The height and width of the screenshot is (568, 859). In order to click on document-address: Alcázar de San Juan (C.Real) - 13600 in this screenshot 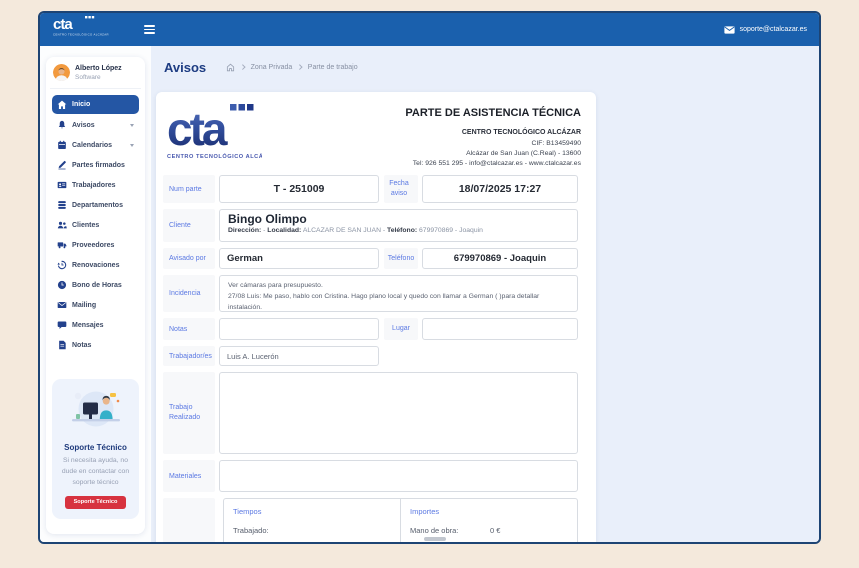, I will do `click(523, 153)`.